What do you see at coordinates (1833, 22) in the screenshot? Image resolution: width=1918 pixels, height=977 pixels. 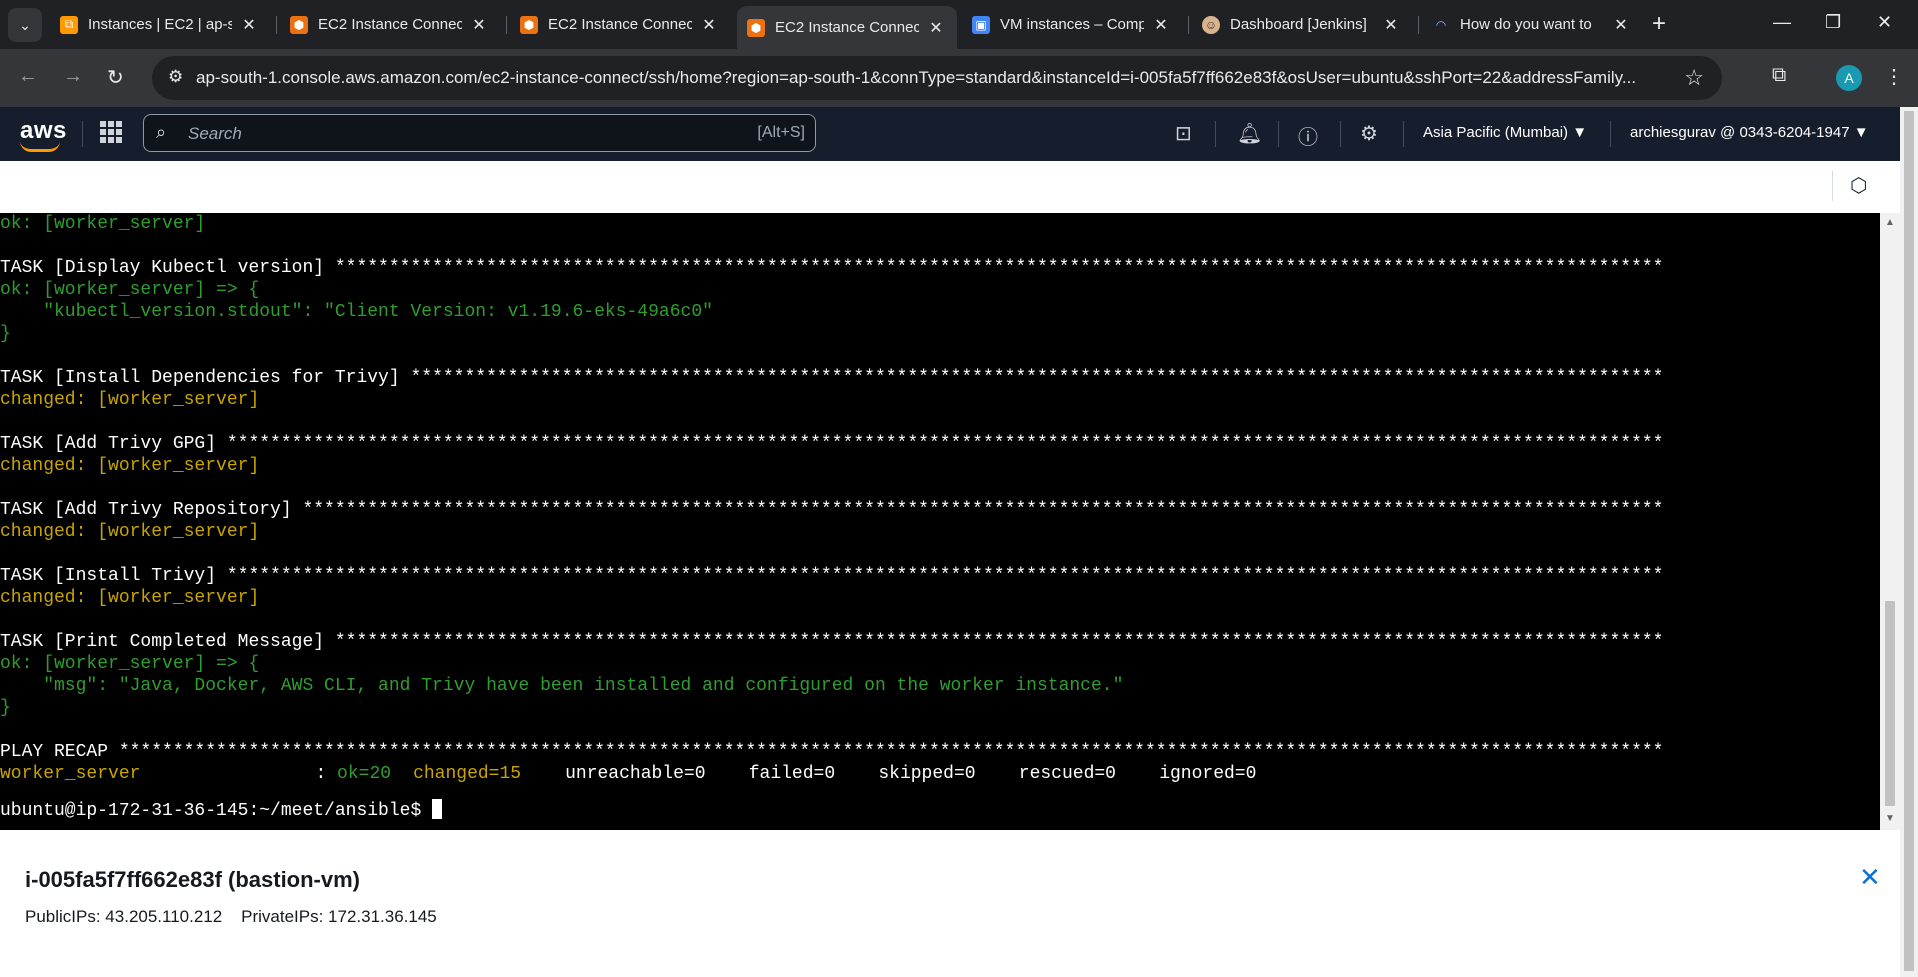 I see `restore-window-icon: ❐` at bounding box center [1833, 22].